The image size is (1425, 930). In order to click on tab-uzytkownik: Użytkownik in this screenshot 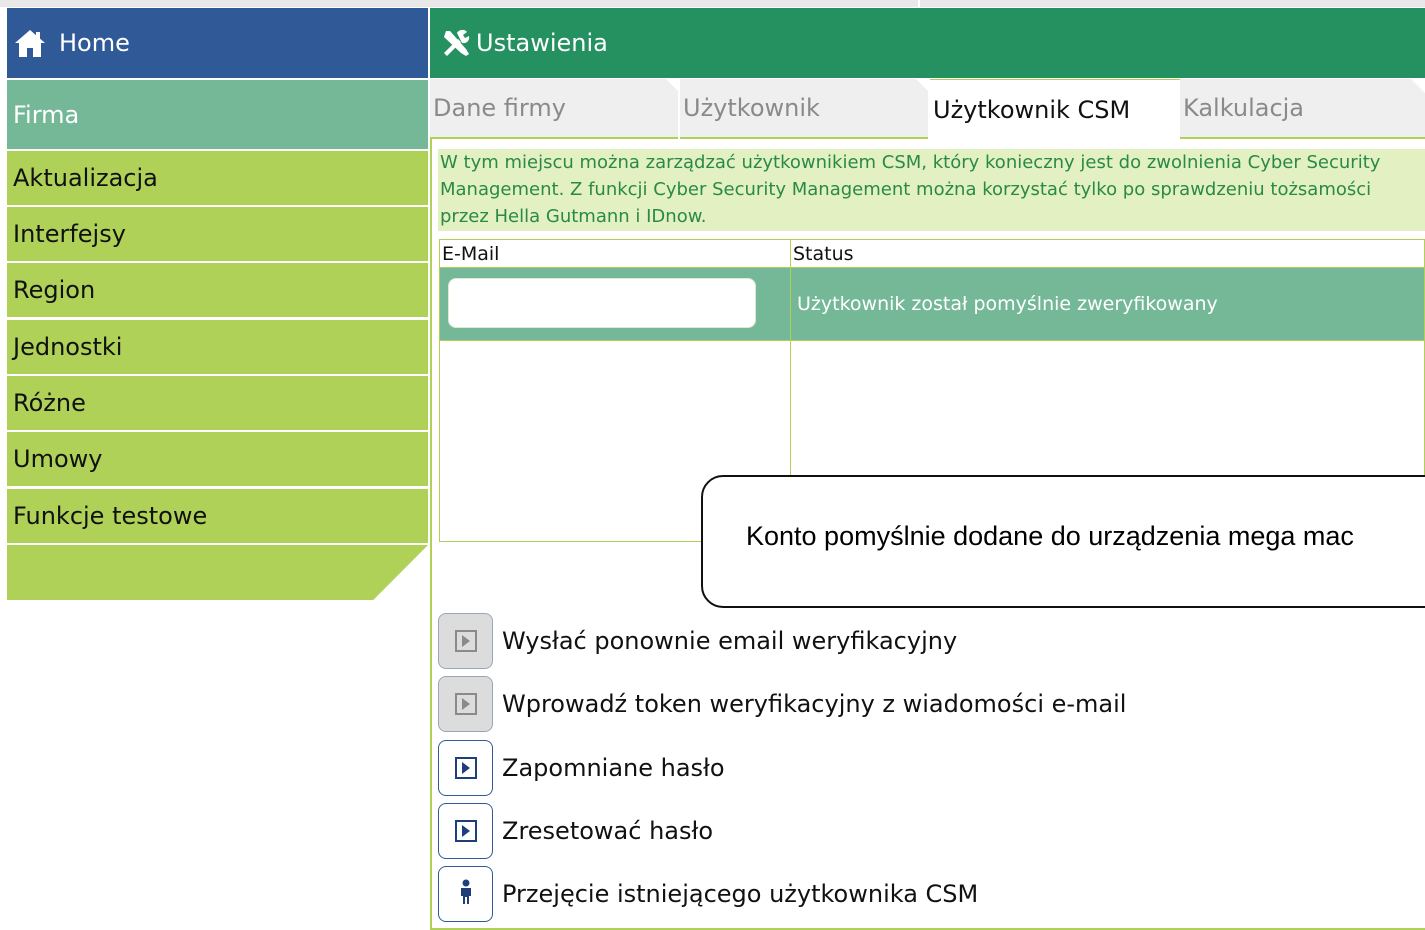, I will do `click(805, 109)`.